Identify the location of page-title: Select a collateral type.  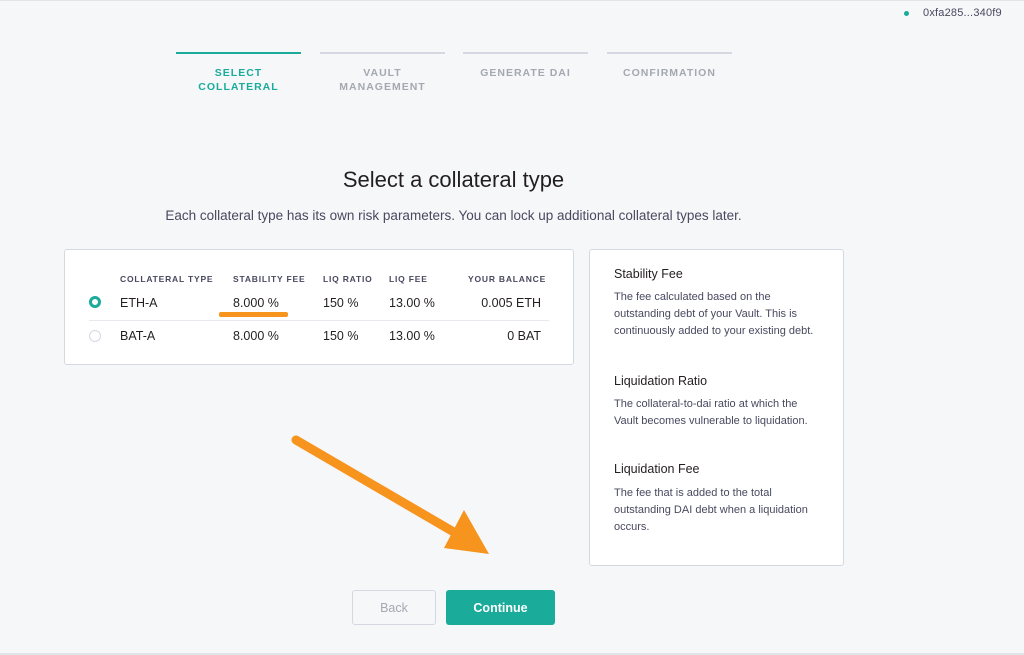
(453, 179).